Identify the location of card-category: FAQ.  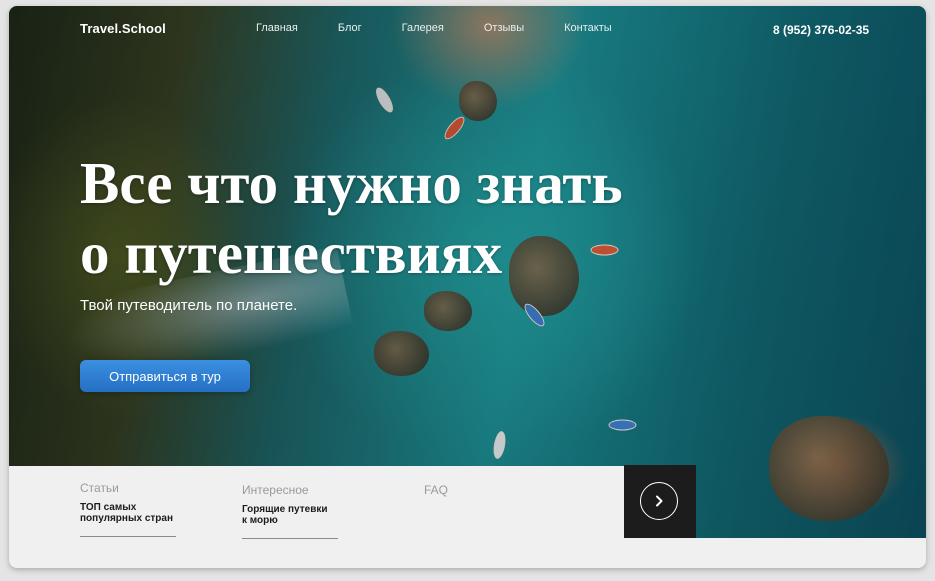
(436, 490).